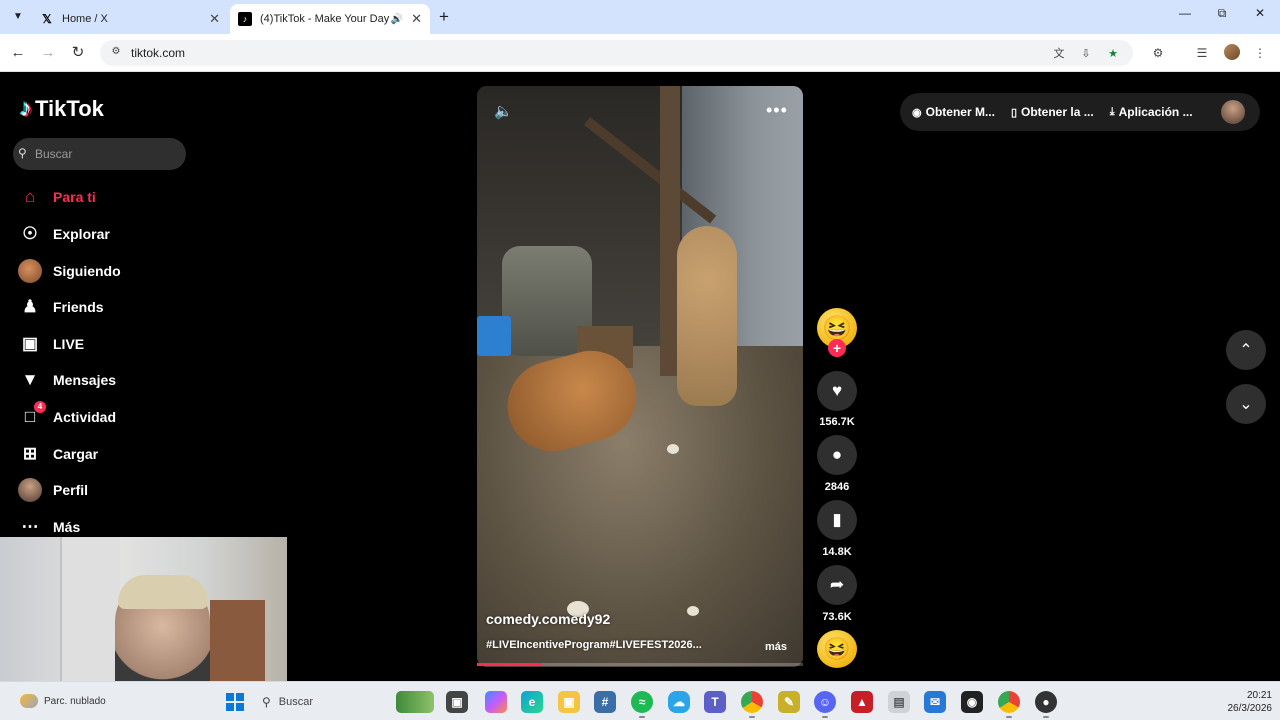  What do you see at coordinates (67, 416) in the screenshot?
I see `sidebar-item-actividad: □ 4 Actividad` at bounding box center [67, 416].